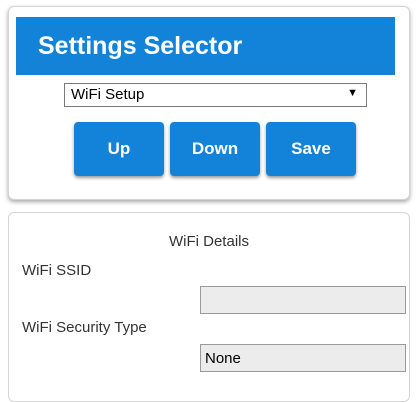 The width and height of the screenshot is (418, 402). I want to click on settings-dropdown-value: WiFi Setup, so click(108, 94).